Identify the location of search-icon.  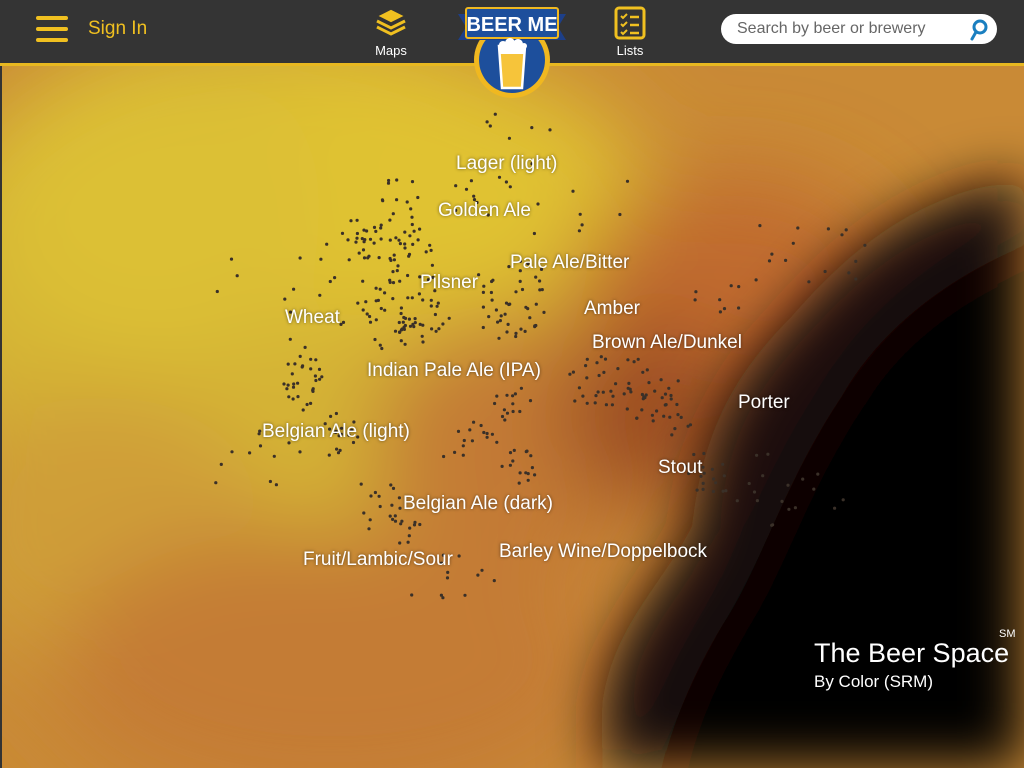
(979, 30).